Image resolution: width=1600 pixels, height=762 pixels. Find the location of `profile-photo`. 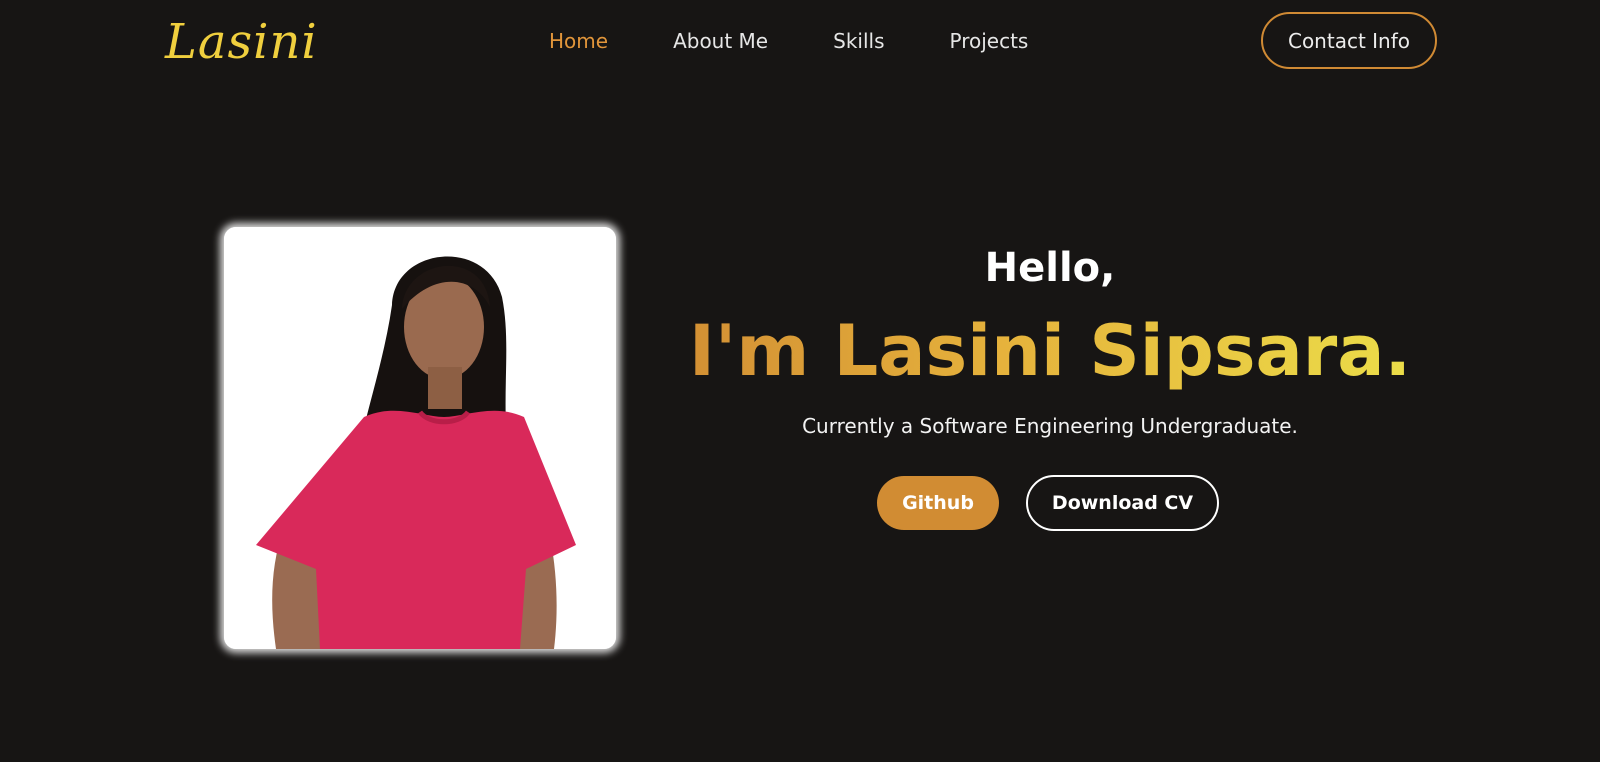

profile-photo is located at coordinates (420, 438).